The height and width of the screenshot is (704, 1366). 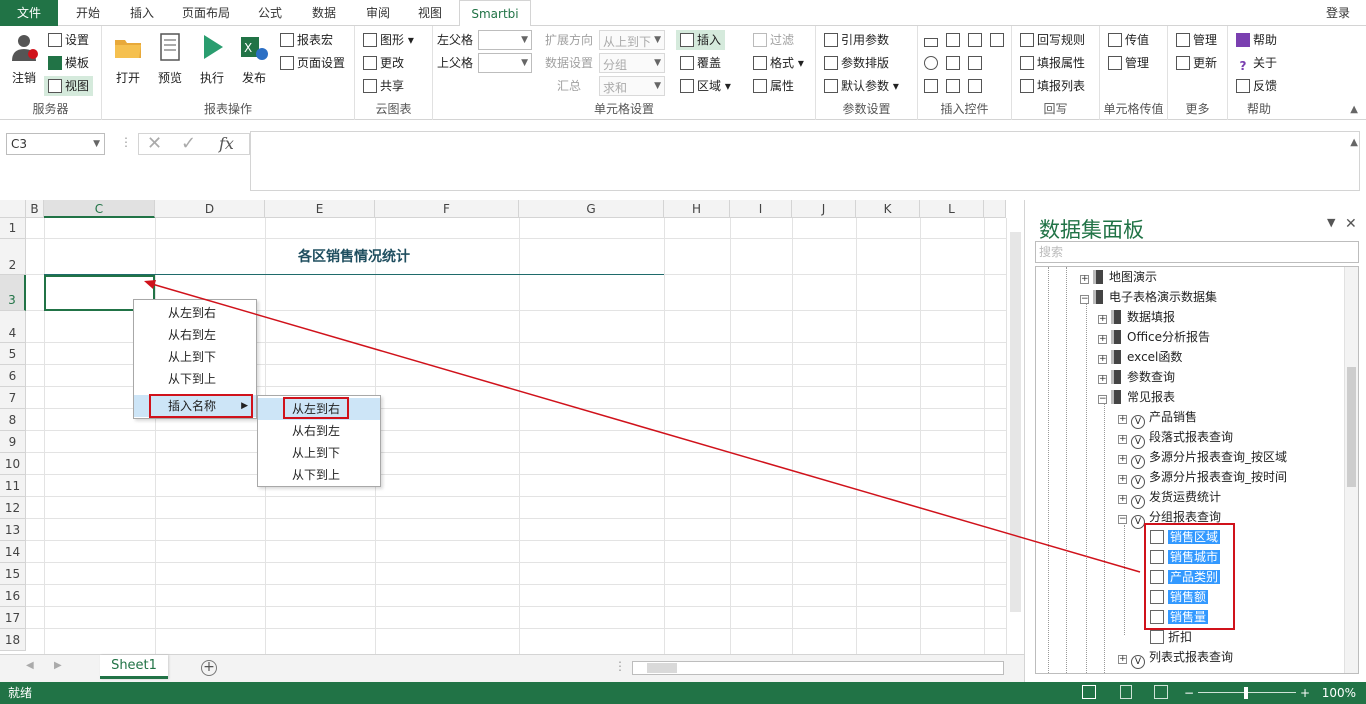 I want to click on row-header-18: 18, so click(x=13, y=640).